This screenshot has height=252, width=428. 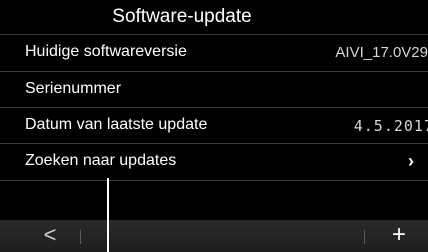 I want to click on software-version-value: AIVI_17.0V29, so click(x=381, y=52).